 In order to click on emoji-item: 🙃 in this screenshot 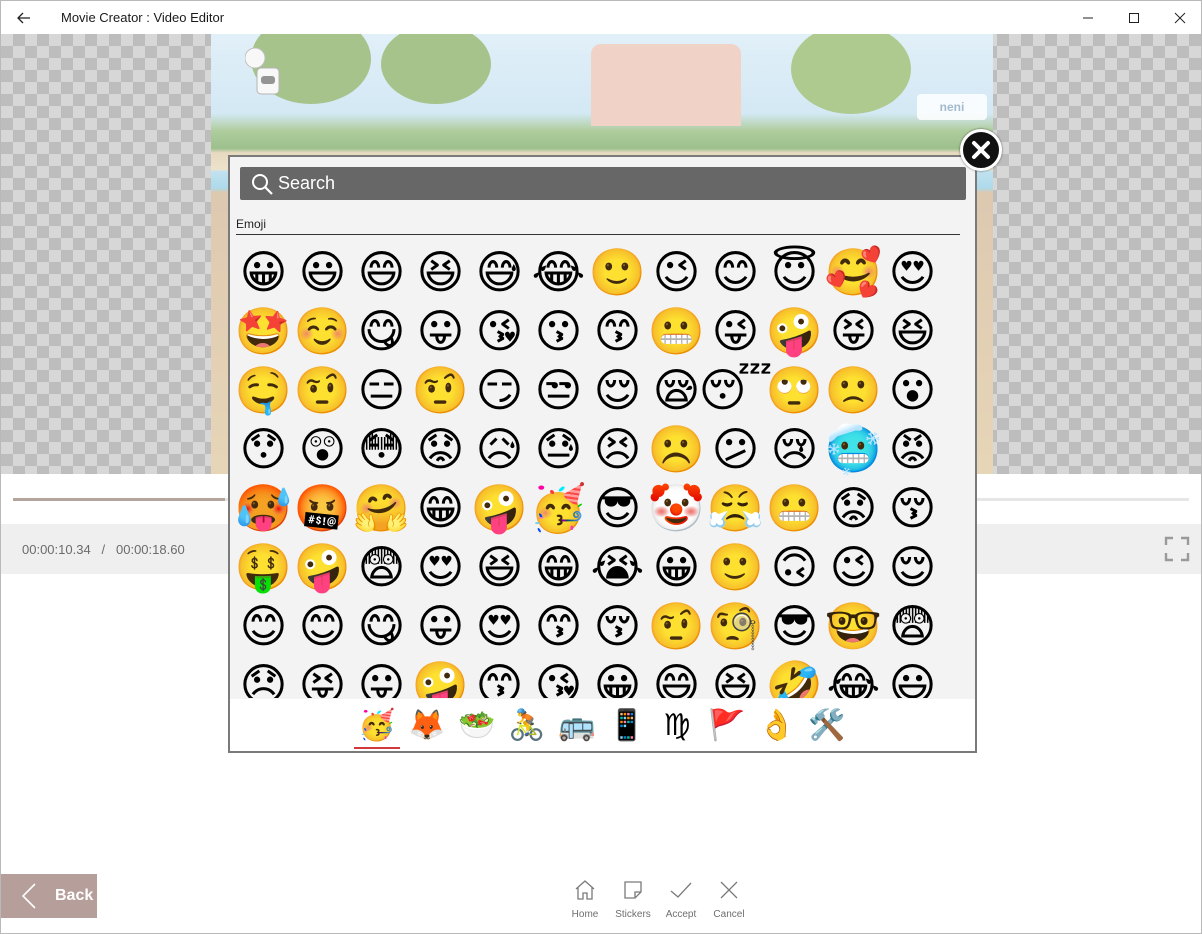, I will do `click(794, 566)`.